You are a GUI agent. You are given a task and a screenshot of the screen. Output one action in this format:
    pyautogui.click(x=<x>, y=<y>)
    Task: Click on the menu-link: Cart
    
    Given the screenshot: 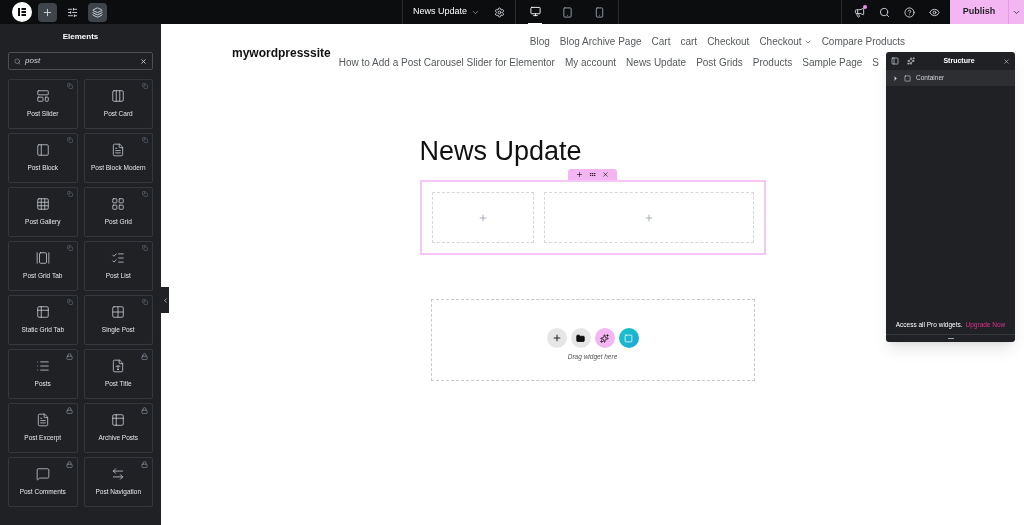 What is the action you would take?
    pyautogui.click(x=661, y=41)
    